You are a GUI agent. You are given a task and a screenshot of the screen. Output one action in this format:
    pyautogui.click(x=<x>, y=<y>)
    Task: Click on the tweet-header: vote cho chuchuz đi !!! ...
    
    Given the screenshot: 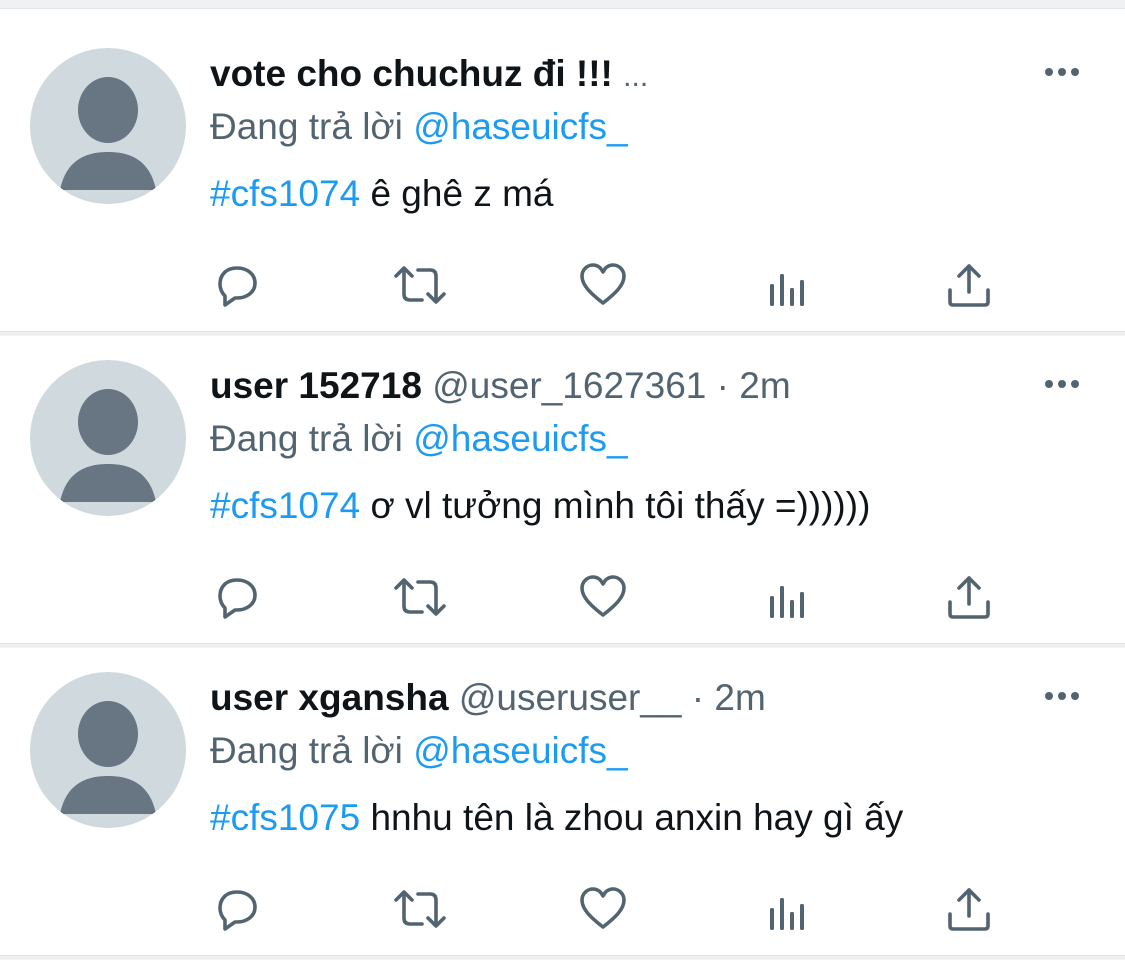 What is the action you would take?
    pyautogui.click(x=429, y=75)
    